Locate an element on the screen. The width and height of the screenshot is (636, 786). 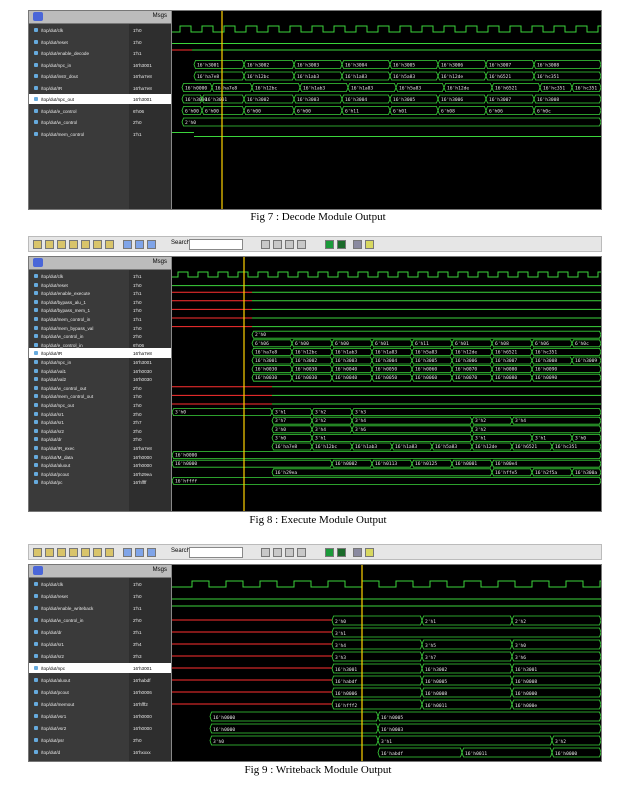
msgs-label: Msgs is located at coordinates (159, 16).